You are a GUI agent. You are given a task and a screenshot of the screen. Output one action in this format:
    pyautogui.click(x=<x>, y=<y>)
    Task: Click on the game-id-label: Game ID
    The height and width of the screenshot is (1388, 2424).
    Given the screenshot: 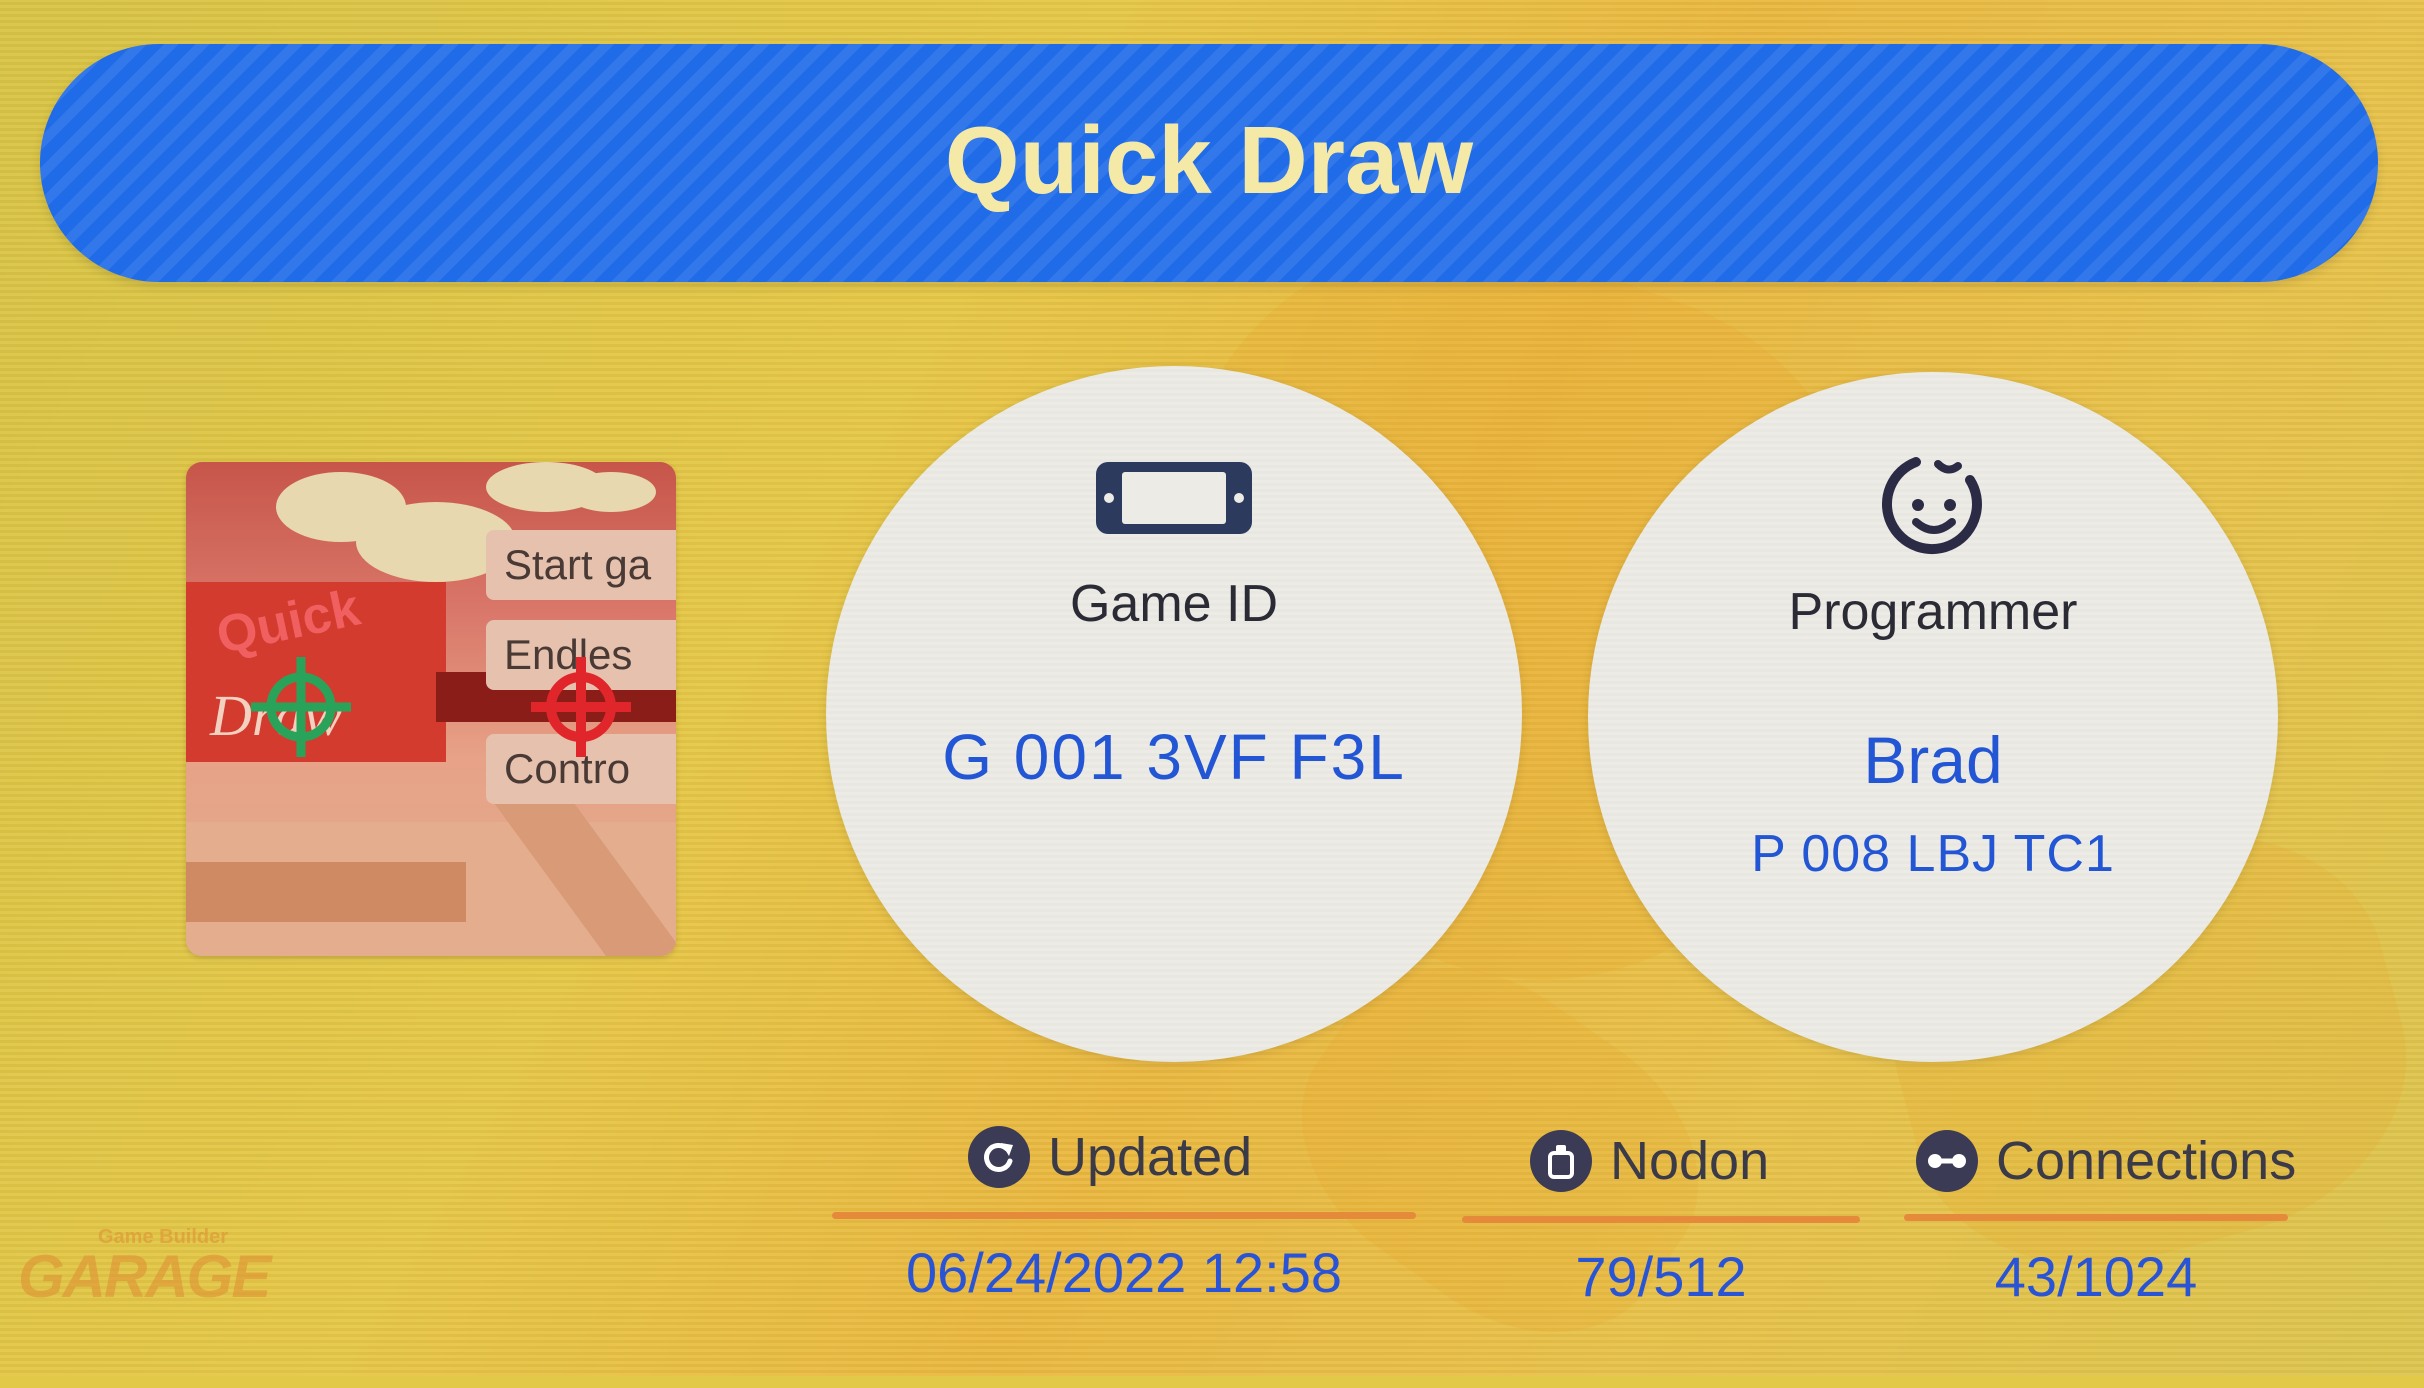 What is the action you would take?
    pyautogui.click(x=1174, y=604)
    